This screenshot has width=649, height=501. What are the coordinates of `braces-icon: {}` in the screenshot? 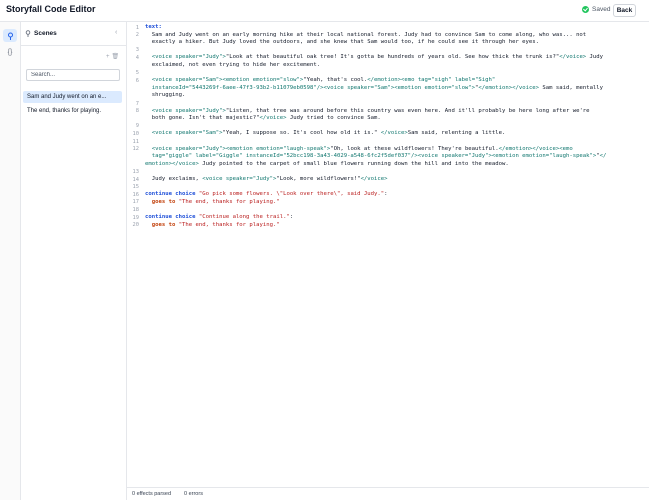 It's located at (10, 52).